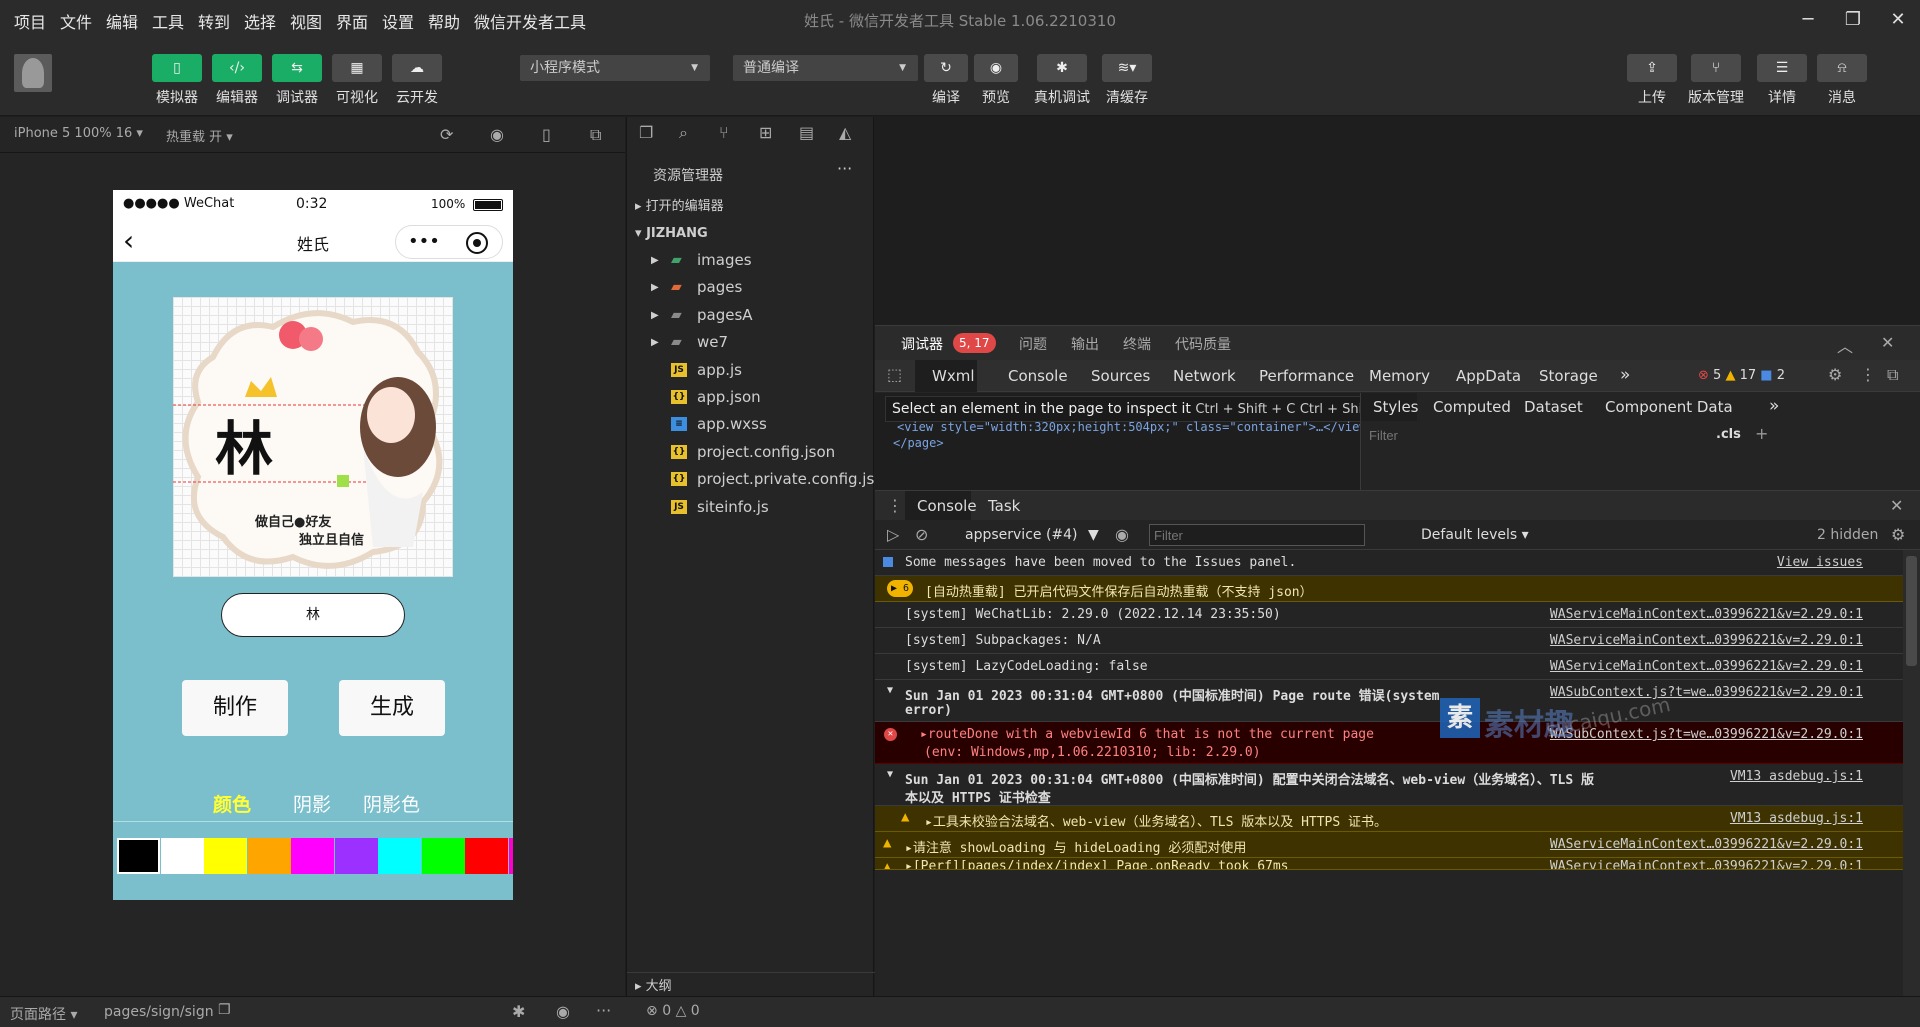 The image size is (1920, 1027). What do you see at coordinates (1898, 534) in the screenshot?
I see `console-settings-icon: ⚙` at bounding box center [1898, 534].